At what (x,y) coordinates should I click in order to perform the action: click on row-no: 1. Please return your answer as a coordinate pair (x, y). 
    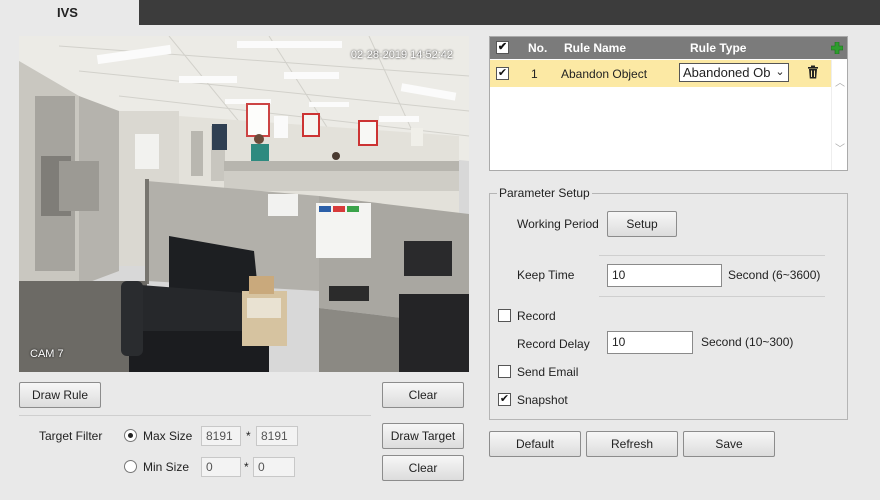
    Looking at the image, I should click on (534, 74).